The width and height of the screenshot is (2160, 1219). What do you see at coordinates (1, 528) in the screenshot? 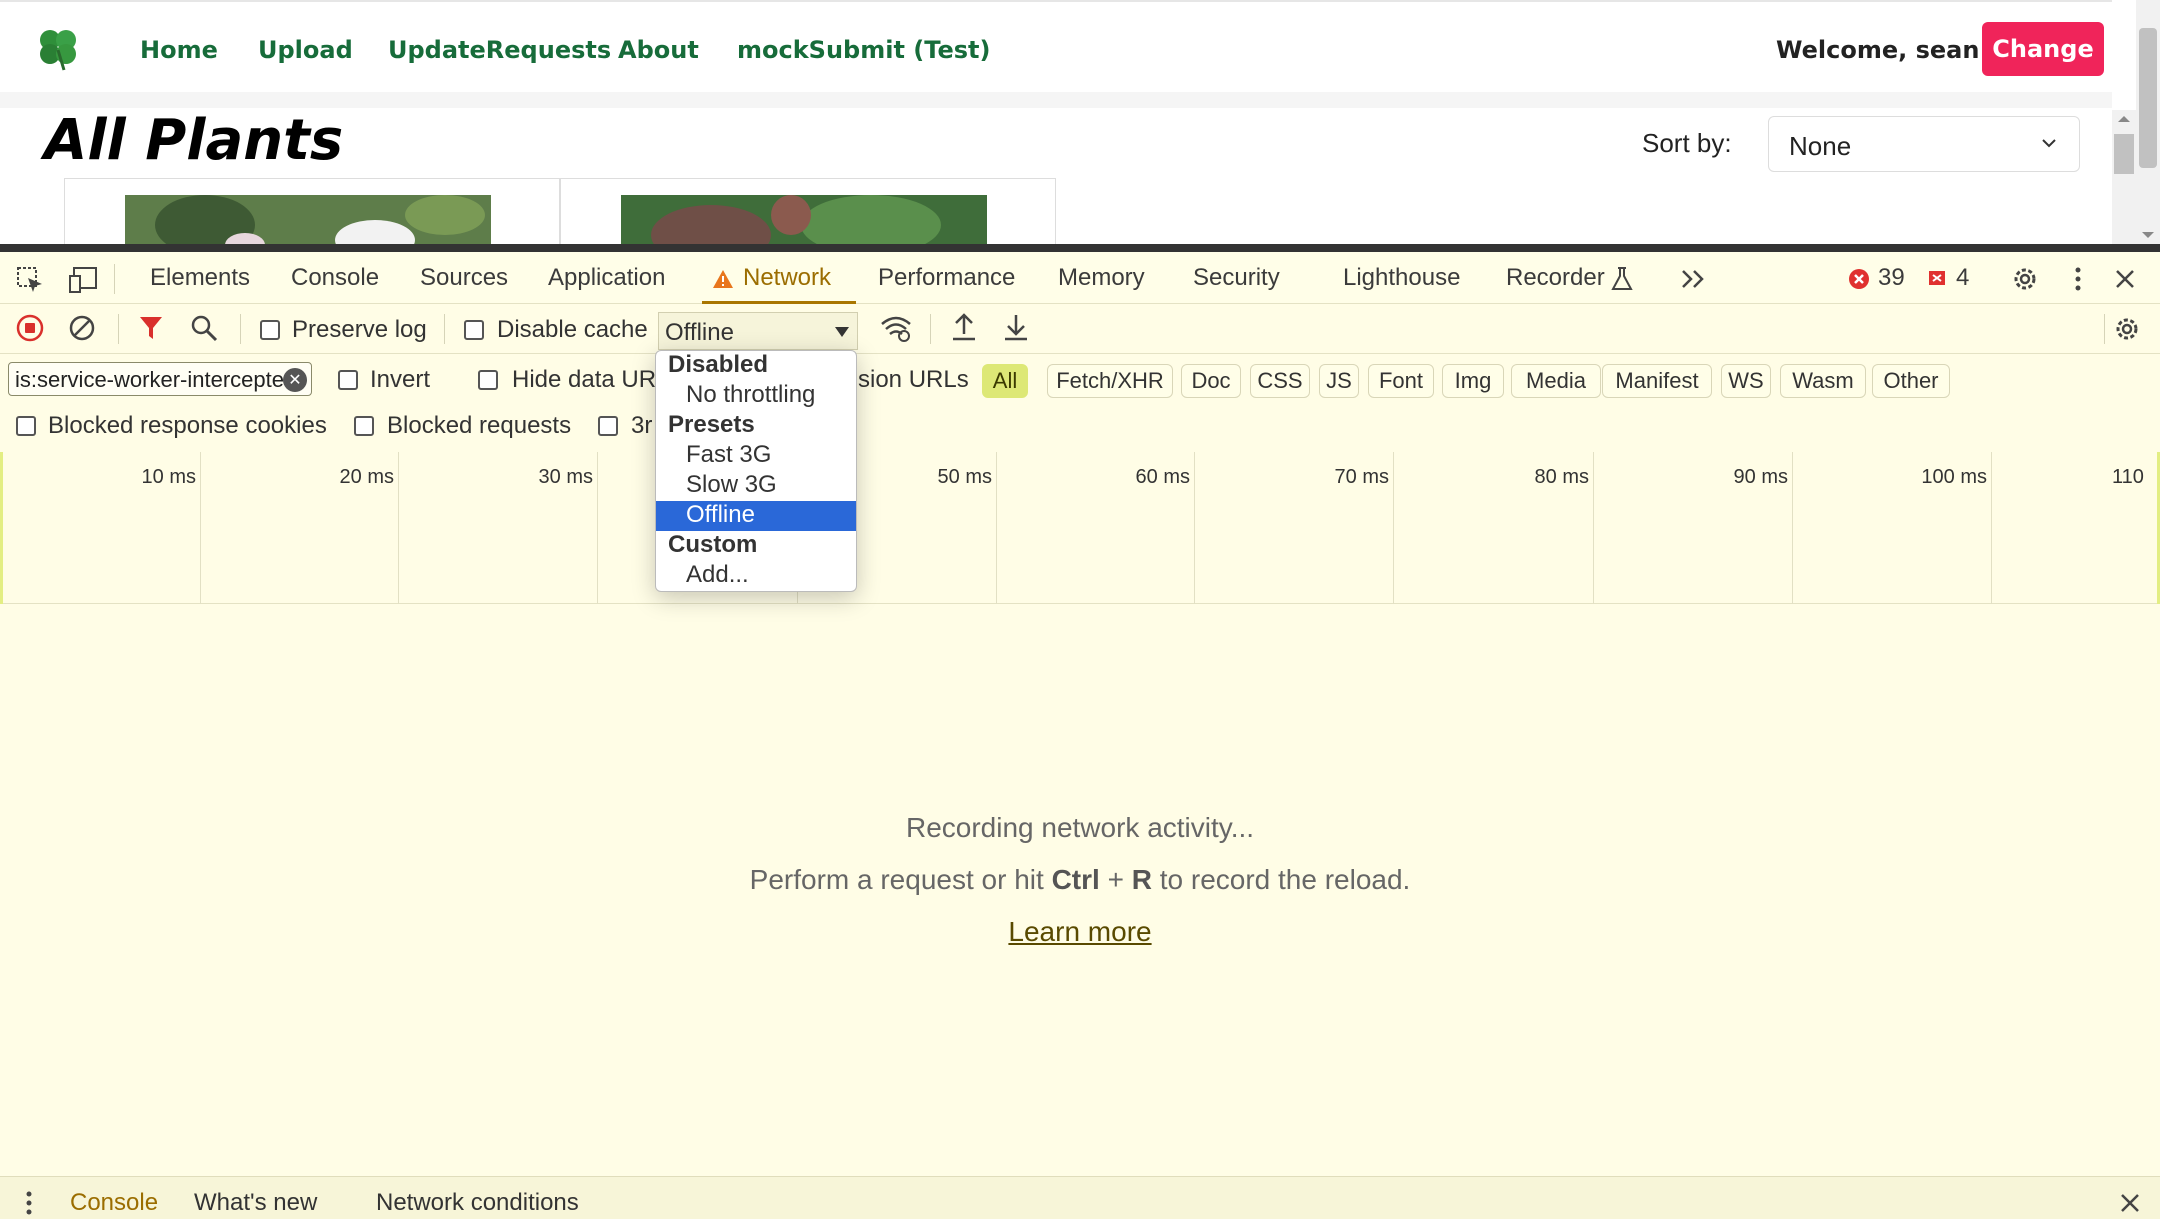
I see `timeline-left-handle` at bounding box center [1, 528].